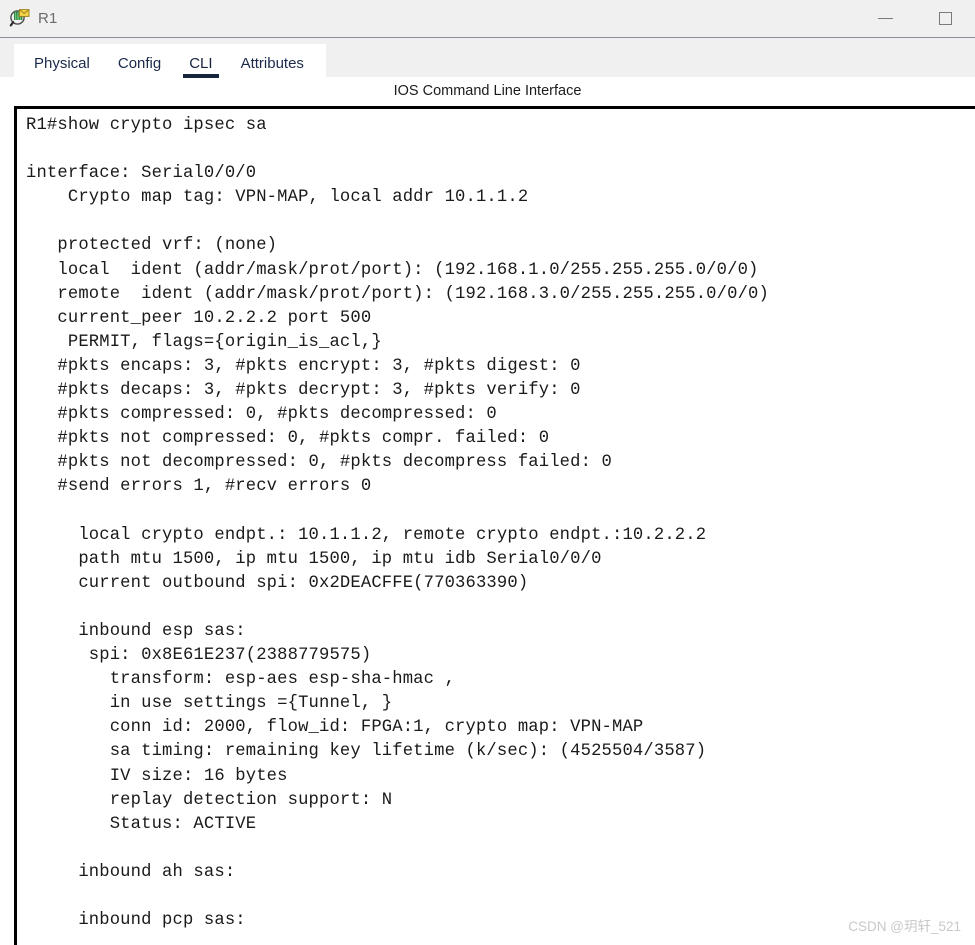 The width and height of the screenshot is (975, 945). What do you see at coordinates (48, 18) in the screenshot?
I see `window-title: R1` at bounding box center [48, 18].